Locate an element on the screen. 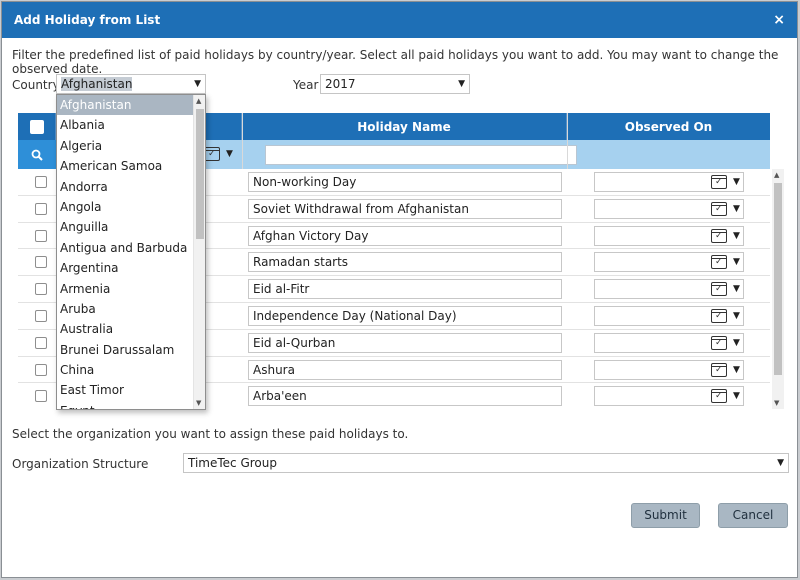  column-header-holiday-name: Holiday Name is located at coordinates (404, 126).